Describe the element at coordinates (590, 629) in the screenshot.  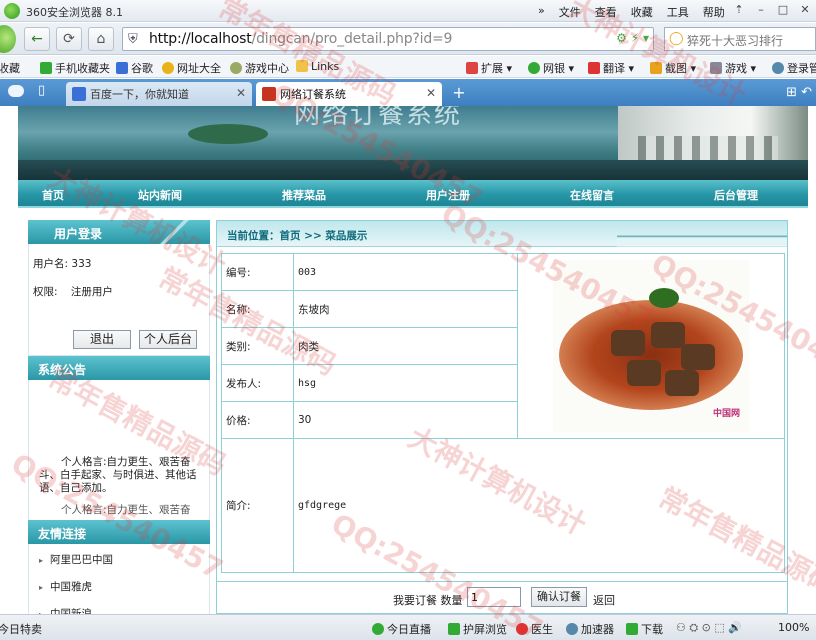
I see `status-accelerator: 加速器` at that location.